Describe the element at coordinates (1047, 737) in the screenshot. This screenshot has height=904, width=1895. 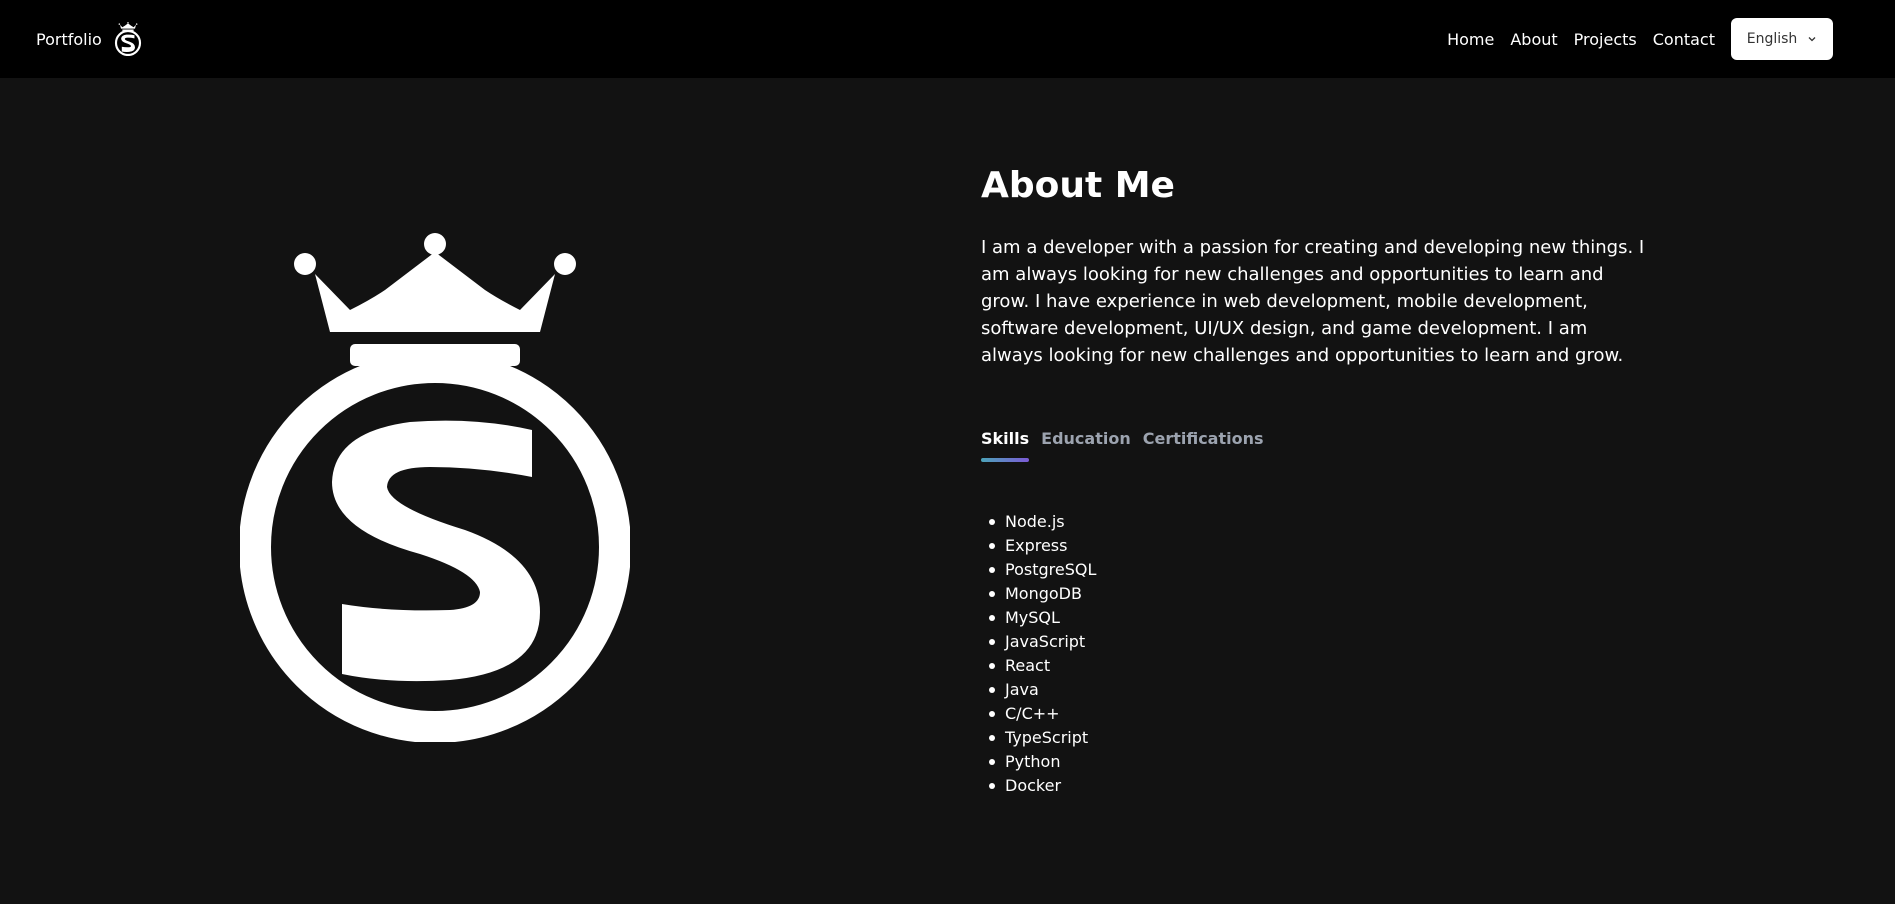
I see `skill-label: TypeScript` at that location.